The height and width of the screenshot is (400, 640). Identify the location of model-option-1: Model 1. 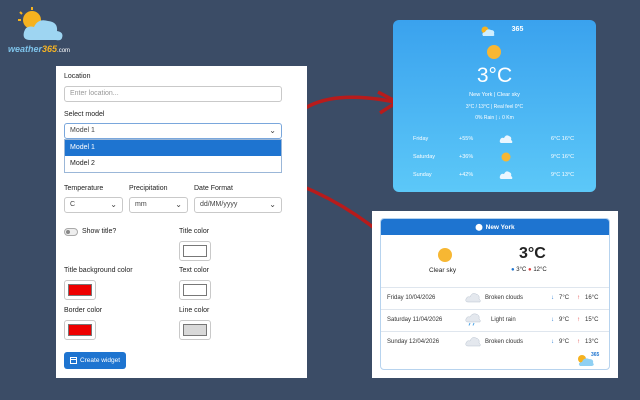
(173, 148).